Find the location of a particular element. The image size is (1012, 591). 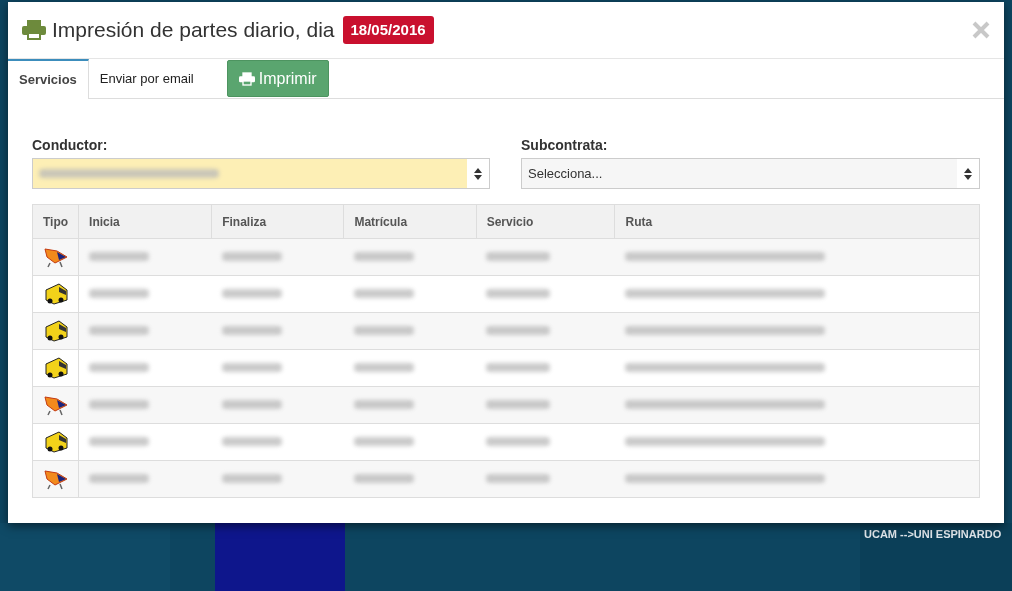

date-badge: 18/05/2016 is located at coordinates (388, 30).